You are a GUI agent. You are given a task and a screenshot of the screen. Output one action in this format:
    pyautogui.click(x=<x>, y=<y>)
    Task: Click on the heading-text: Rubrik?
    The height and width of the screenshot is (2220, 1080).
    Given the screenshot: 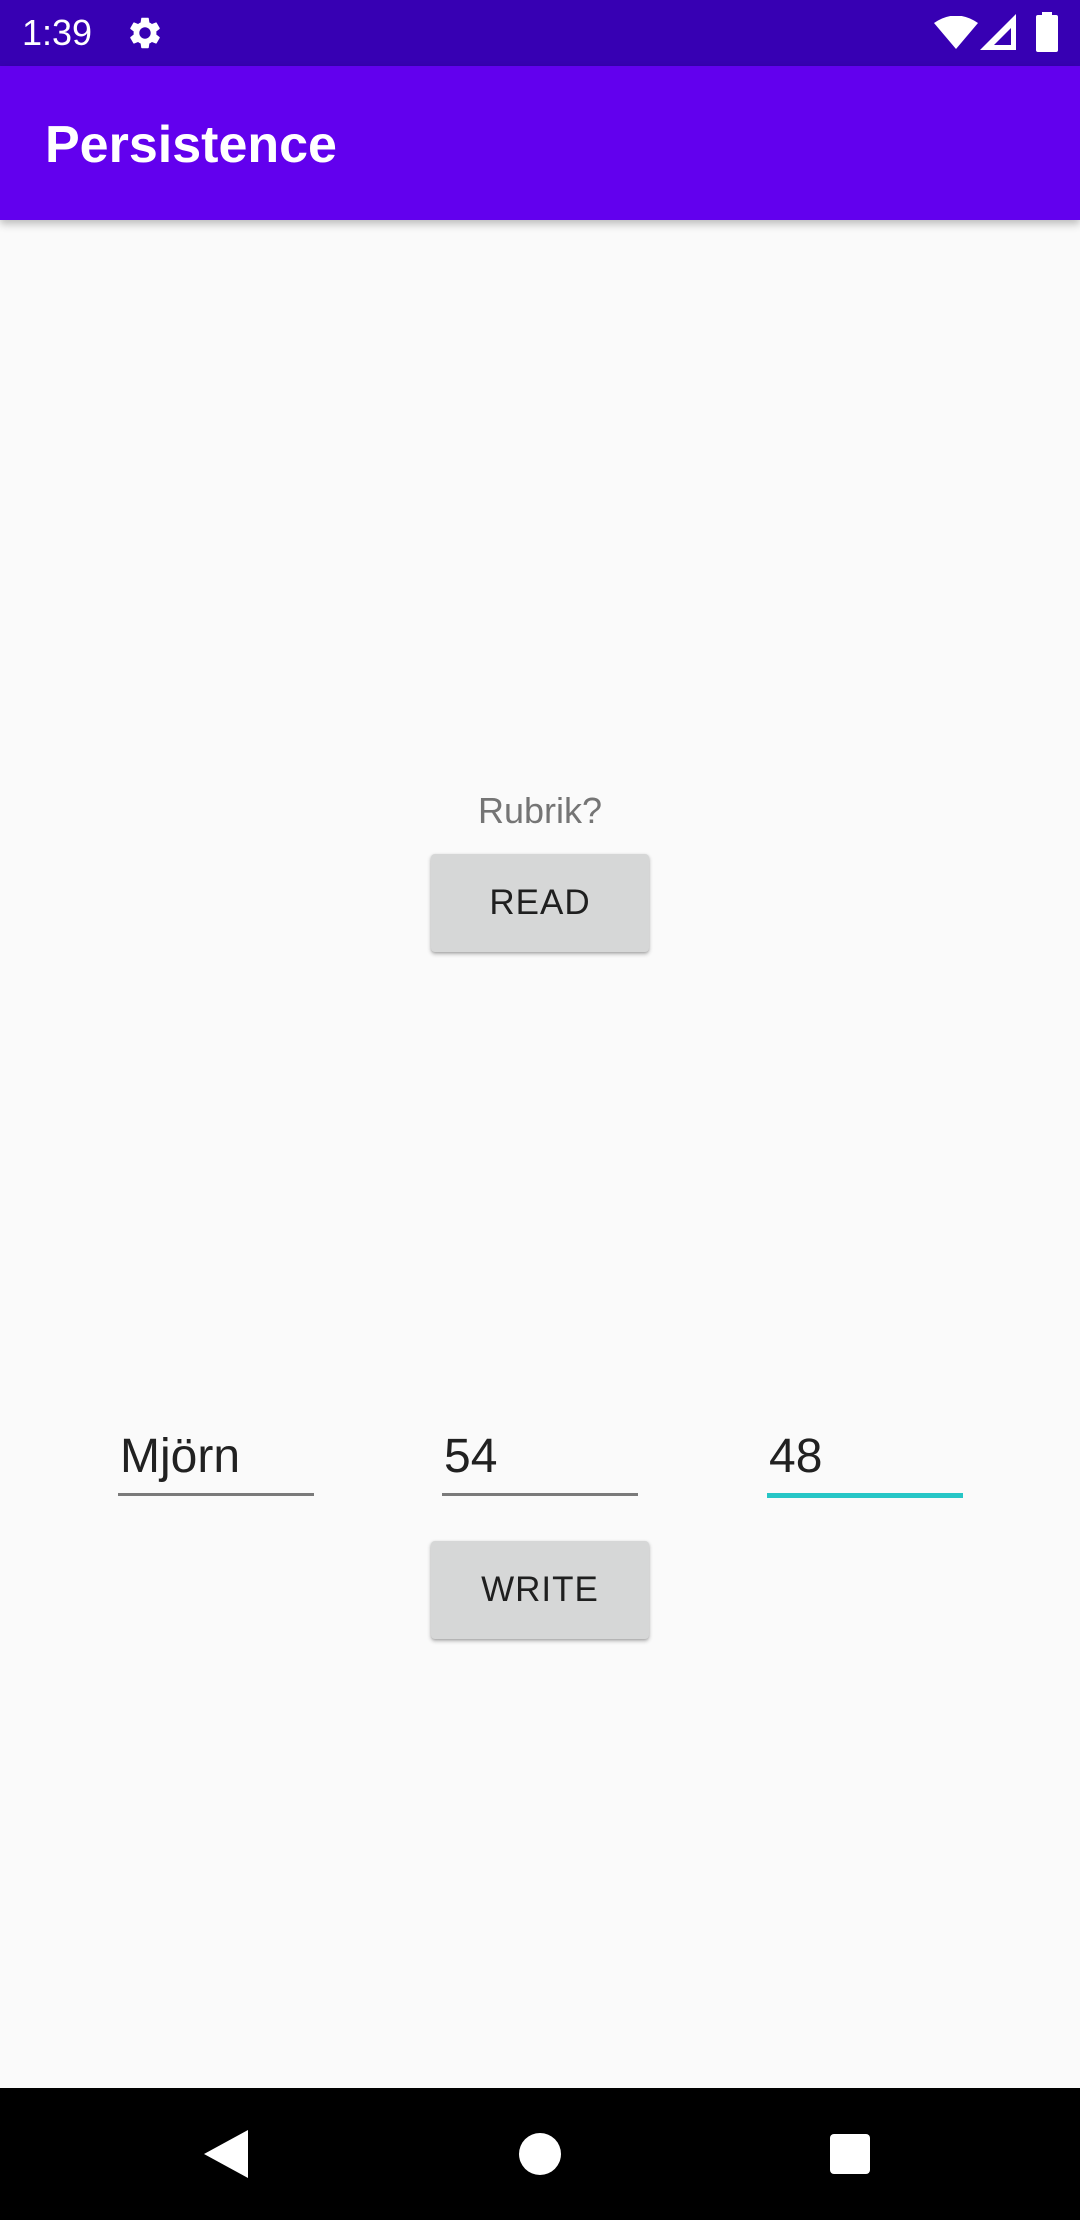 What is the action you would take?
    pyautogui.click(x=540, y=810)
    